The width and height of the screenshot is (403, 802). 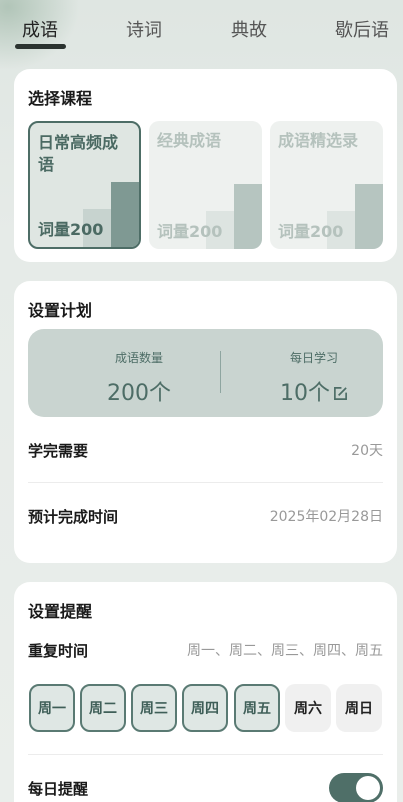 I want to click on finish-date-value: 2025年02月28日, so click(x=326, y=517).